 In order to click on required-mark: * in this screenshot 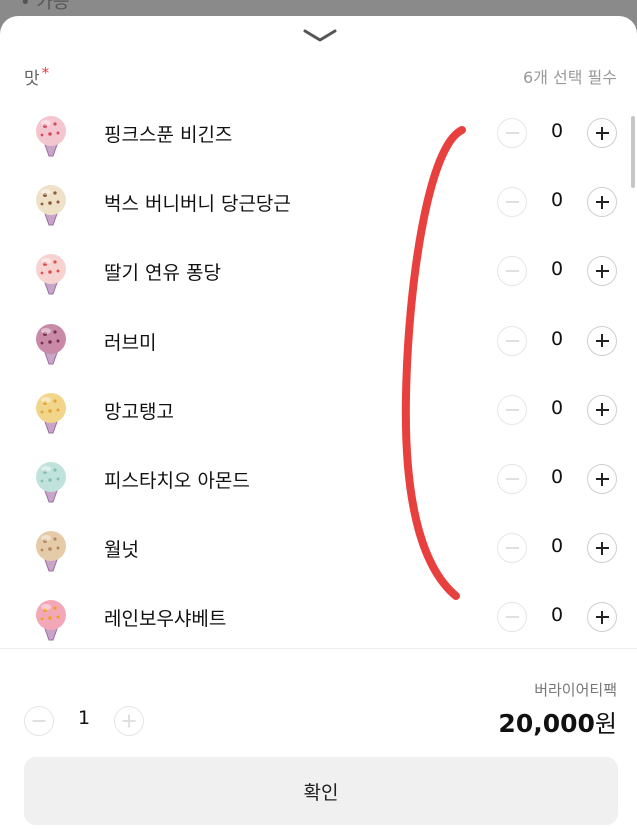, I will do `click(45, 72)`.